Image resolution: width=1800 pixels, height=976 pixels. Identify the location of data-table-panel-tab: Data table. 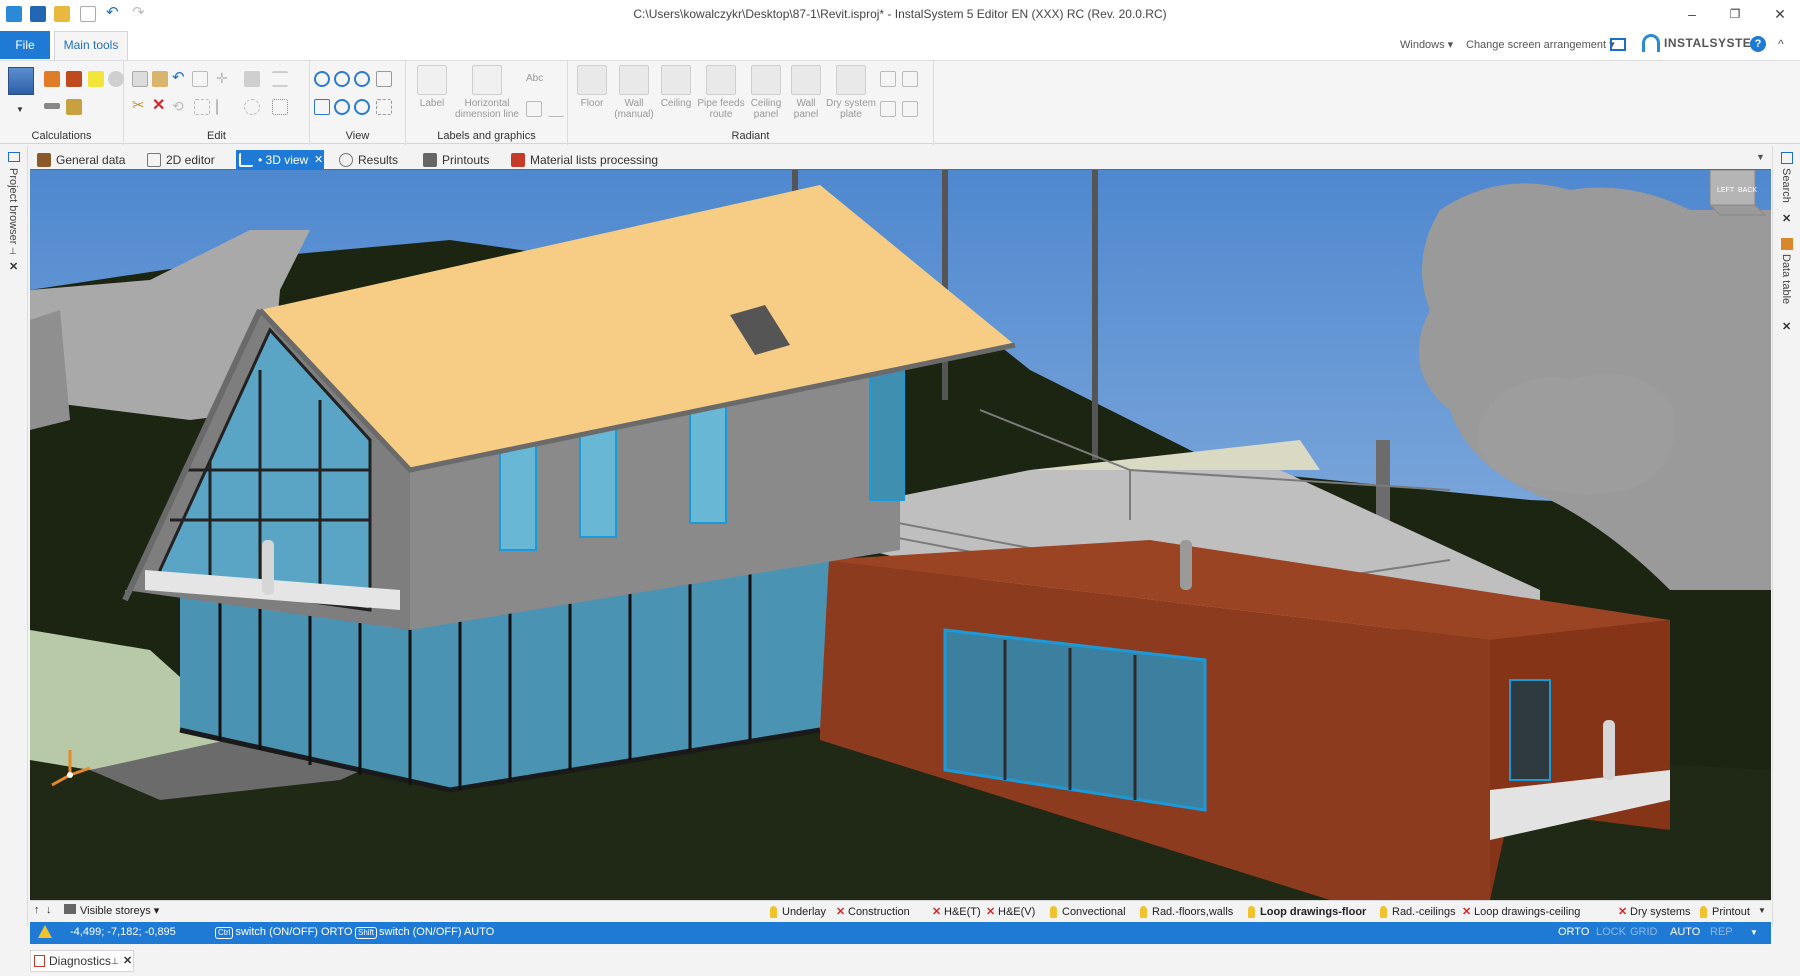
(1786, 279).